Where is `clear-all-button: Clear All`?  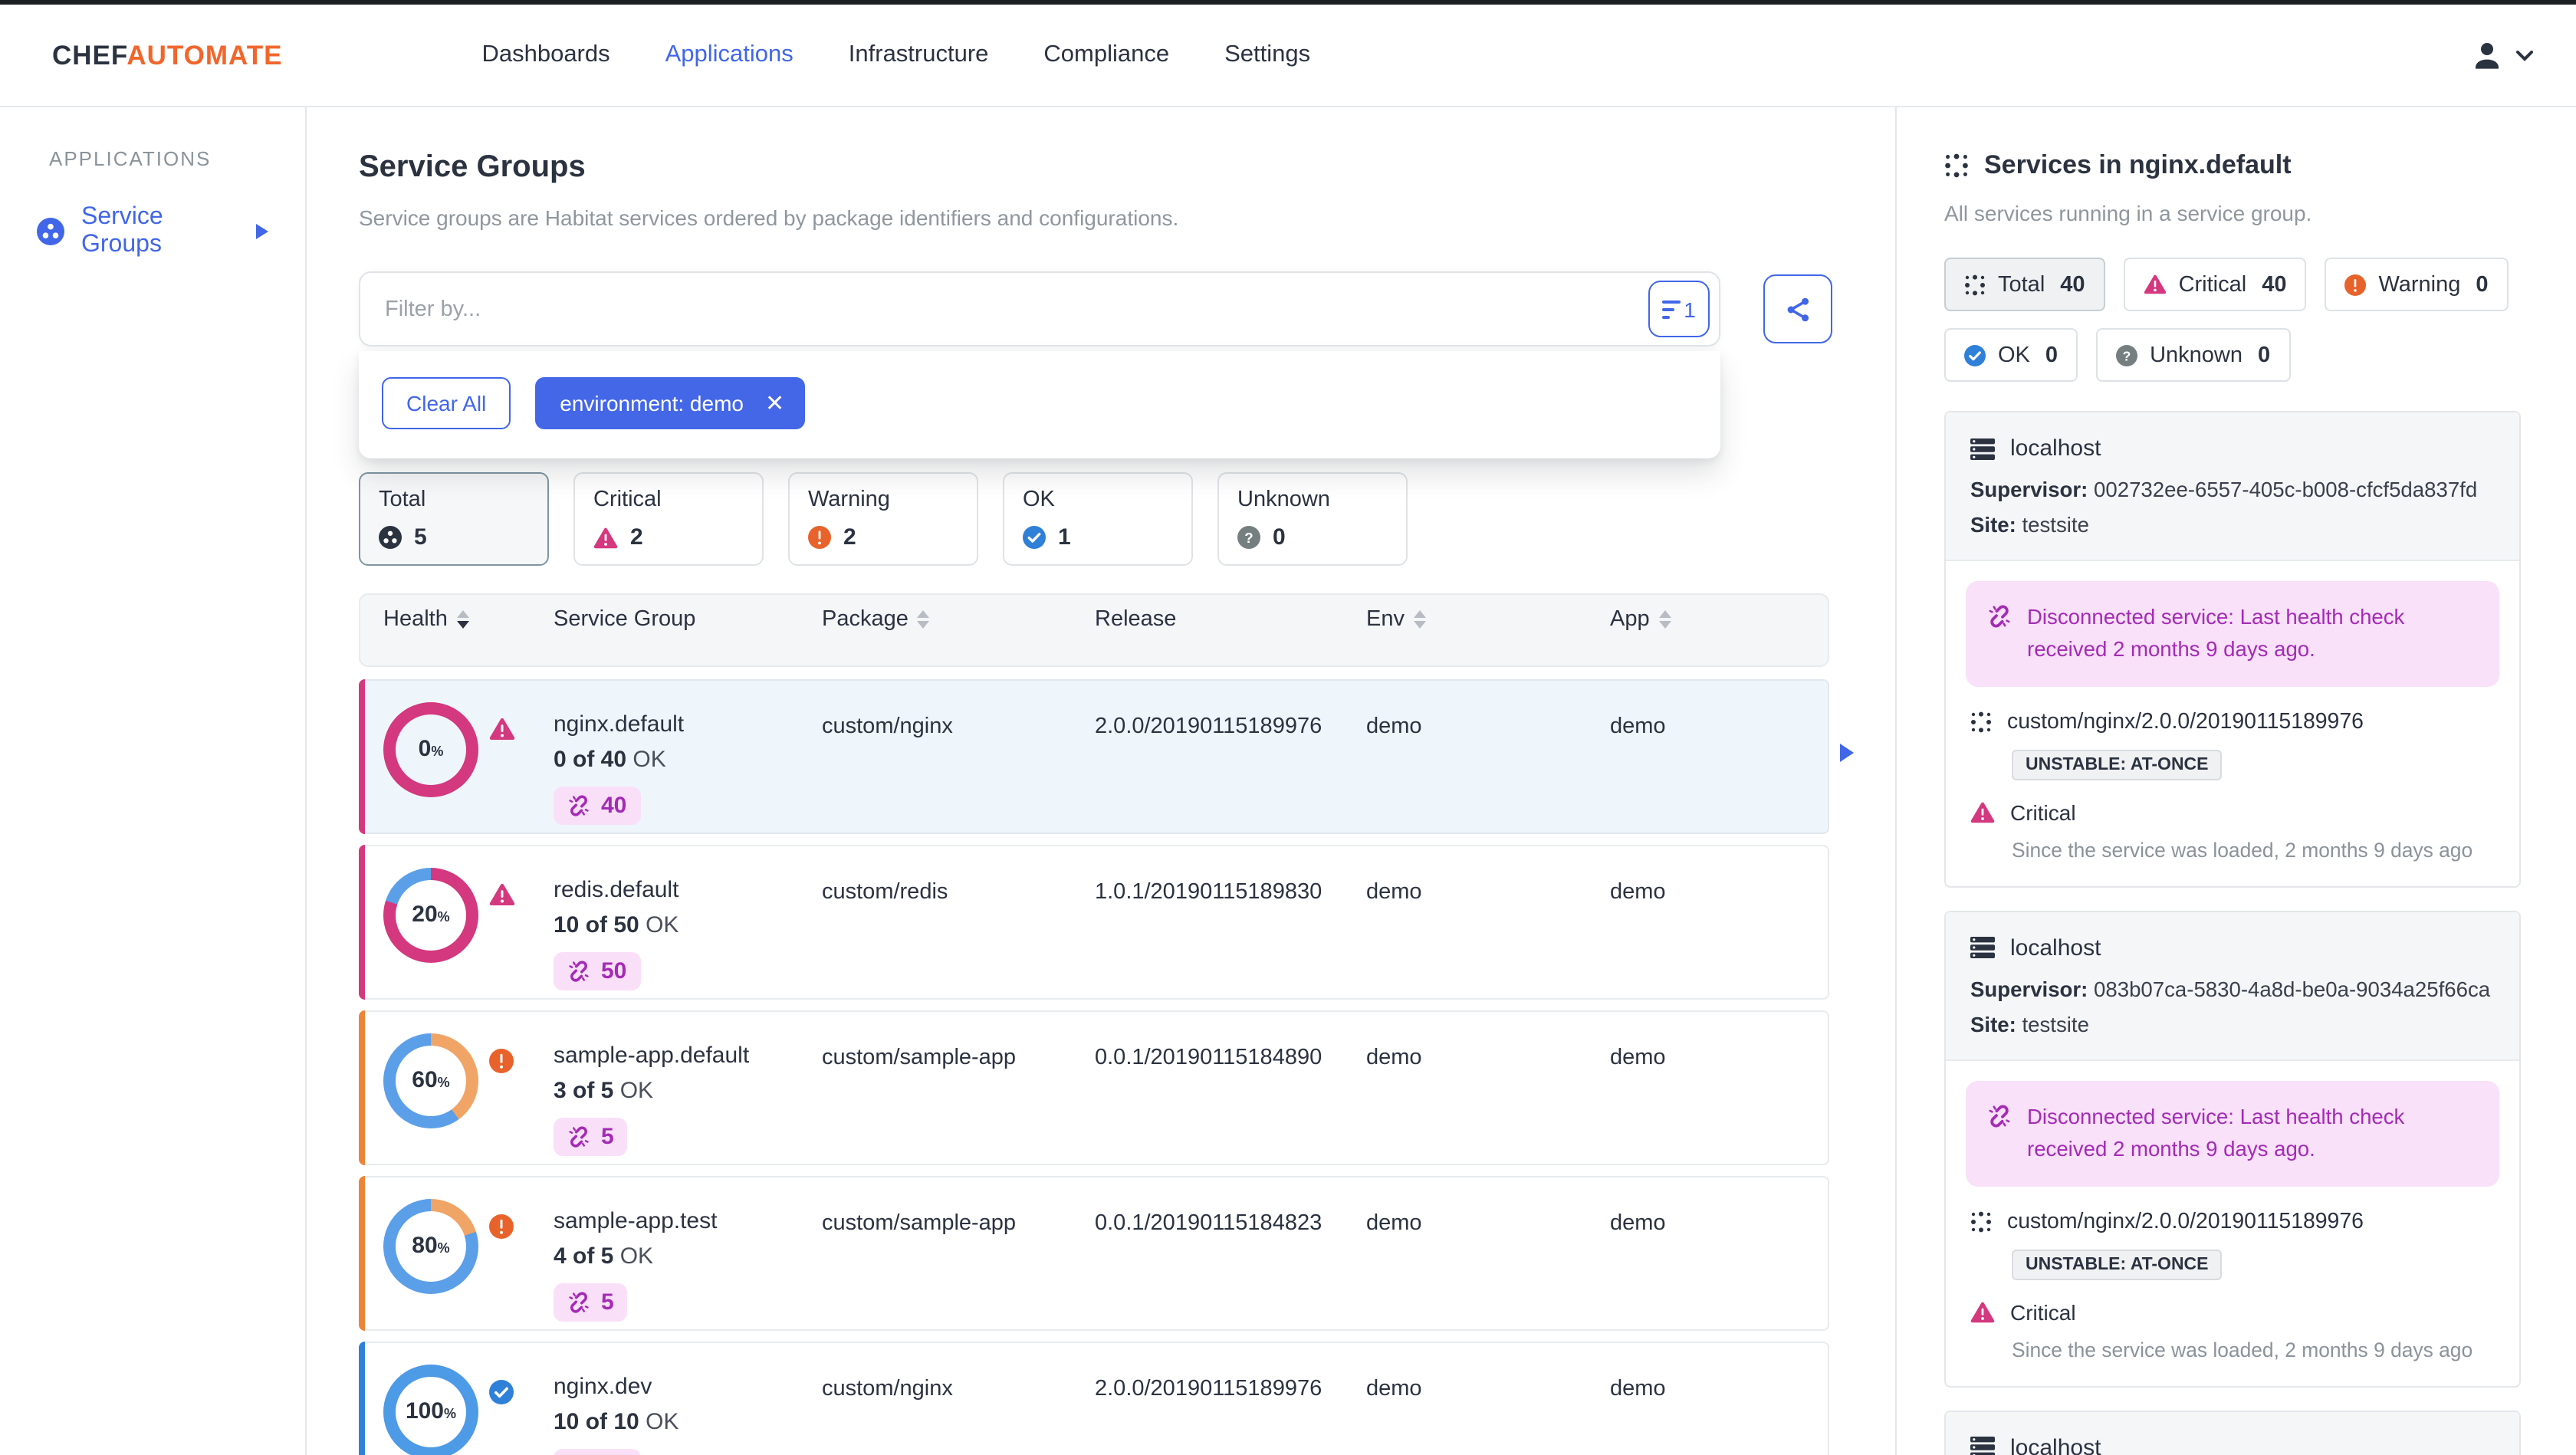
clear-all-button: Clear All is located at coordinates (447, 403).